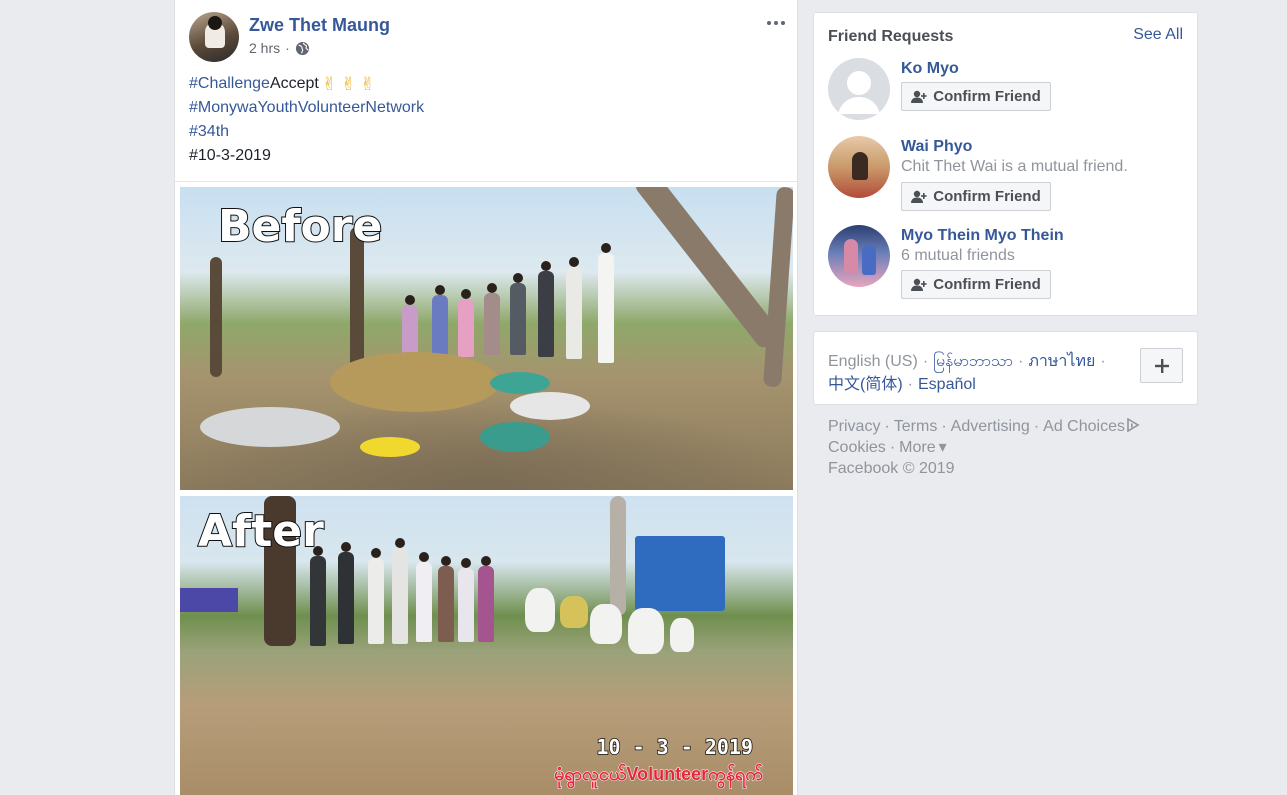 Image resolution: width=1287 pixels, height=795 pixels. I want to click on see-all-link: See All, so click(1158, 35).